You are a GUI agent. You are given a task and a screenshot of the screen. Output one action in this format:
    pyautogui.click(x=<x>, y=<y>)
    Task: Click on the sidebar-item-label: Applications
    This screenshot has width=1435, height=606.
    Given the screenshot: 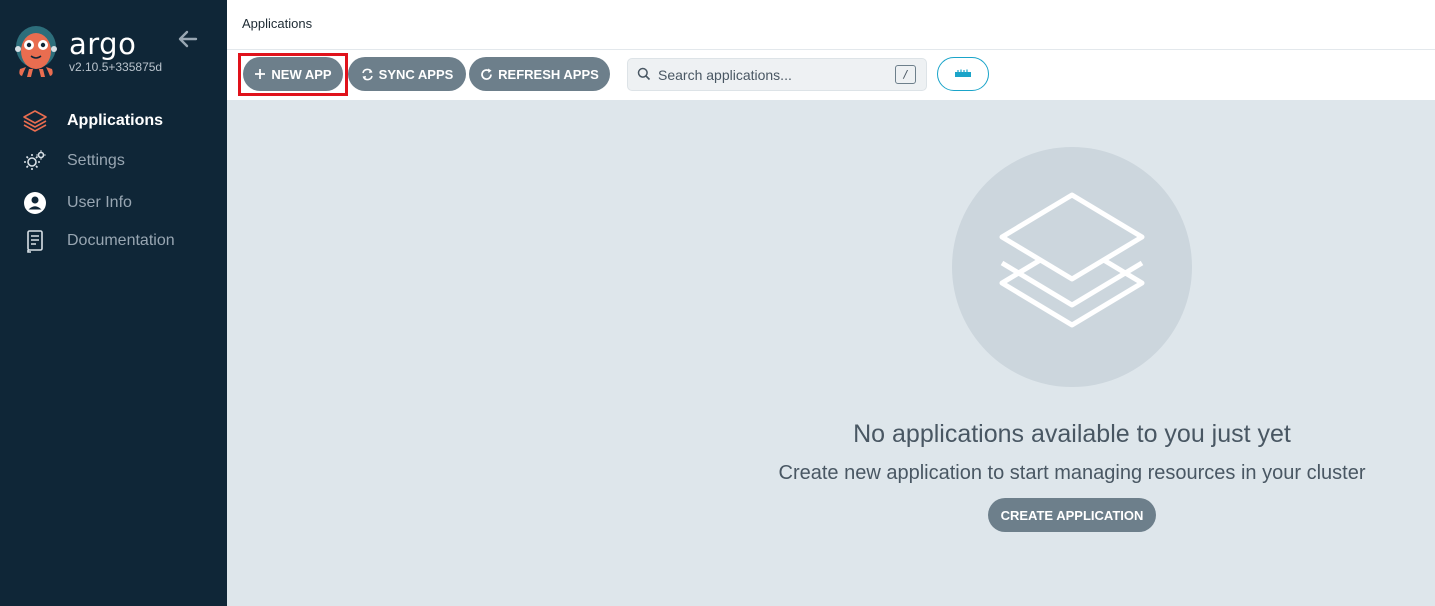 What is the action you would take?
    pyautogui.click(x=115, y=120)
    